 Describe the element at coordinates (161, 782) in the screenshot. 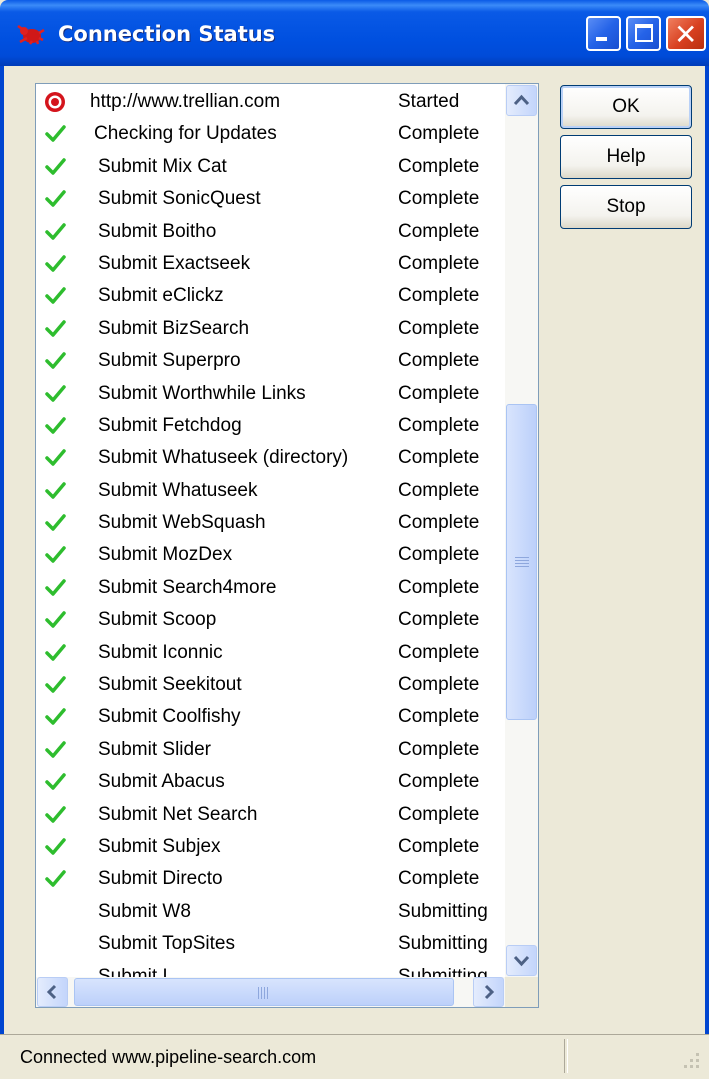

I see `item-name: Submit Abacus` at that location.